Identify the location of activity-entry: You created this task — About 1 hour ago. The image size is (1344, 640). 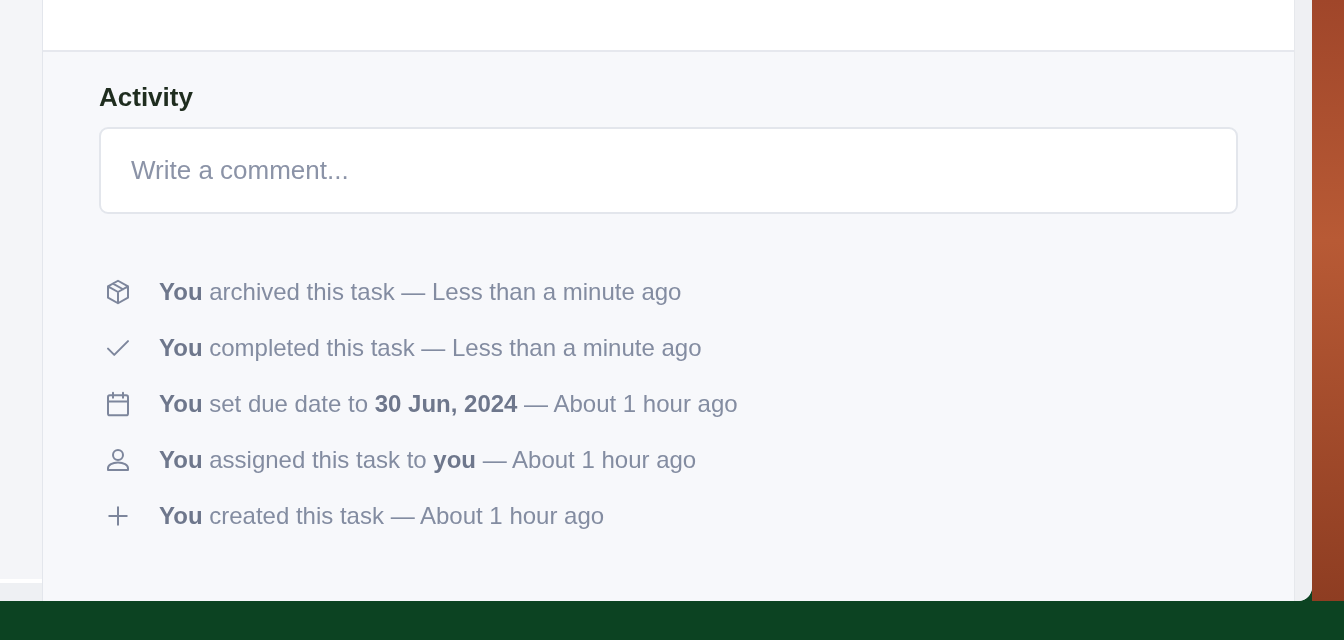
(382, 516).